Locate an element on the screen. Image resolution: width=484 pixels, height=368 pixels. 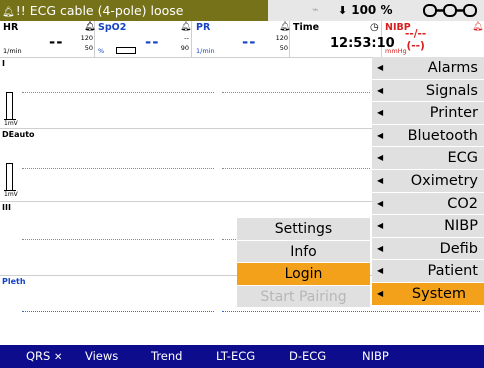
menu-item-signals: ◀ Signals is located at coordinates (428, 91).